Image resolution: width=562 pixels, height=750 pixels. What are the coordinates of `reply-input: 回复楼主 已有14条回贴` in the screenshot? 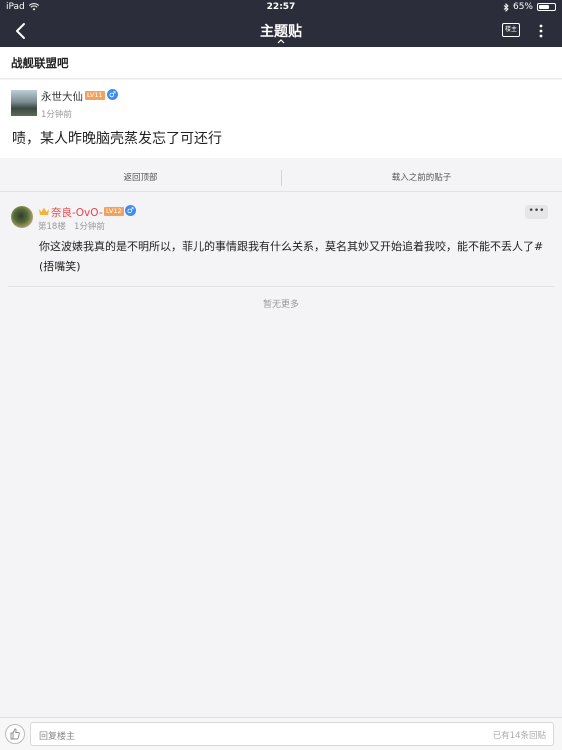 It's located at (292, 734).